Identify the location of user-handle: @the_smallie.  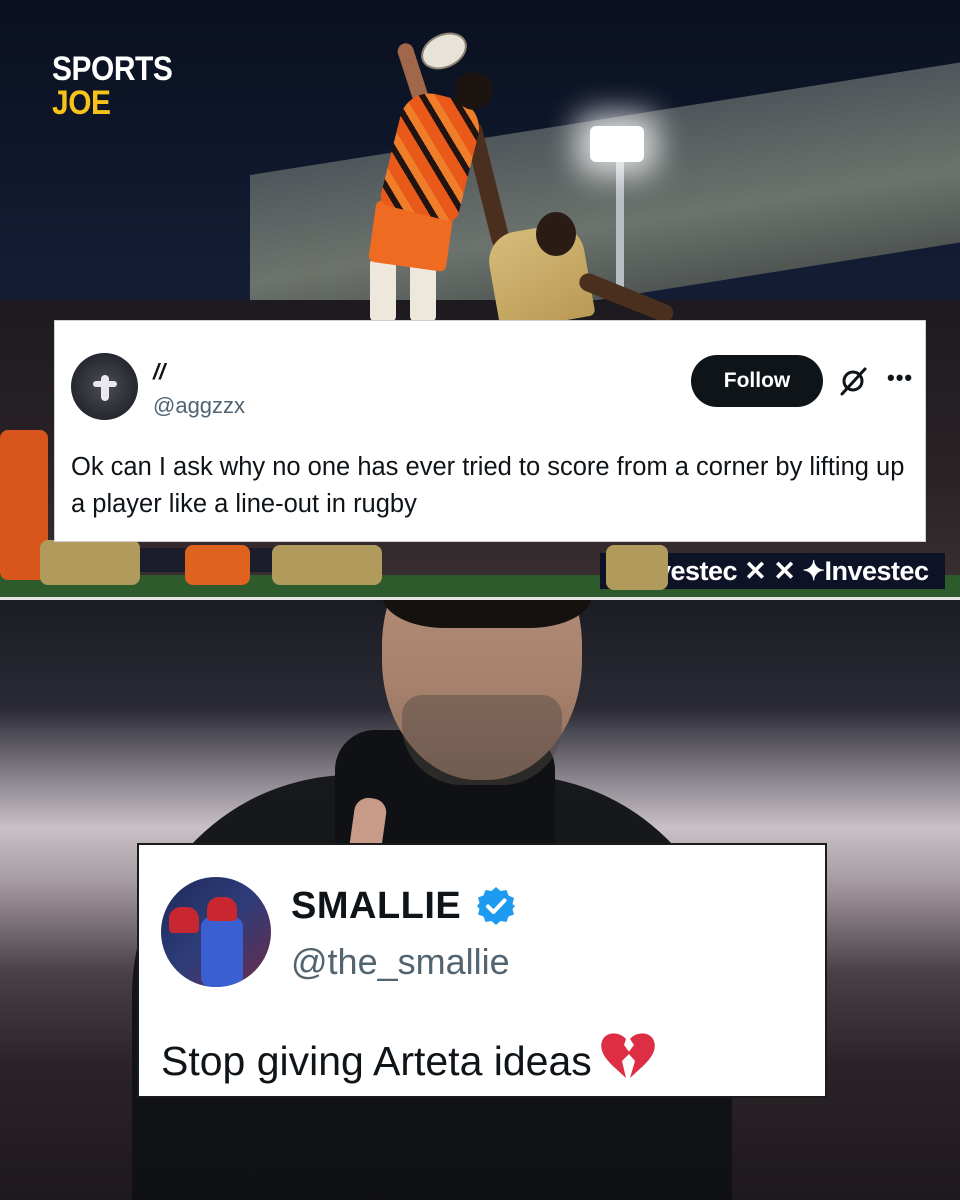
(400, 962).